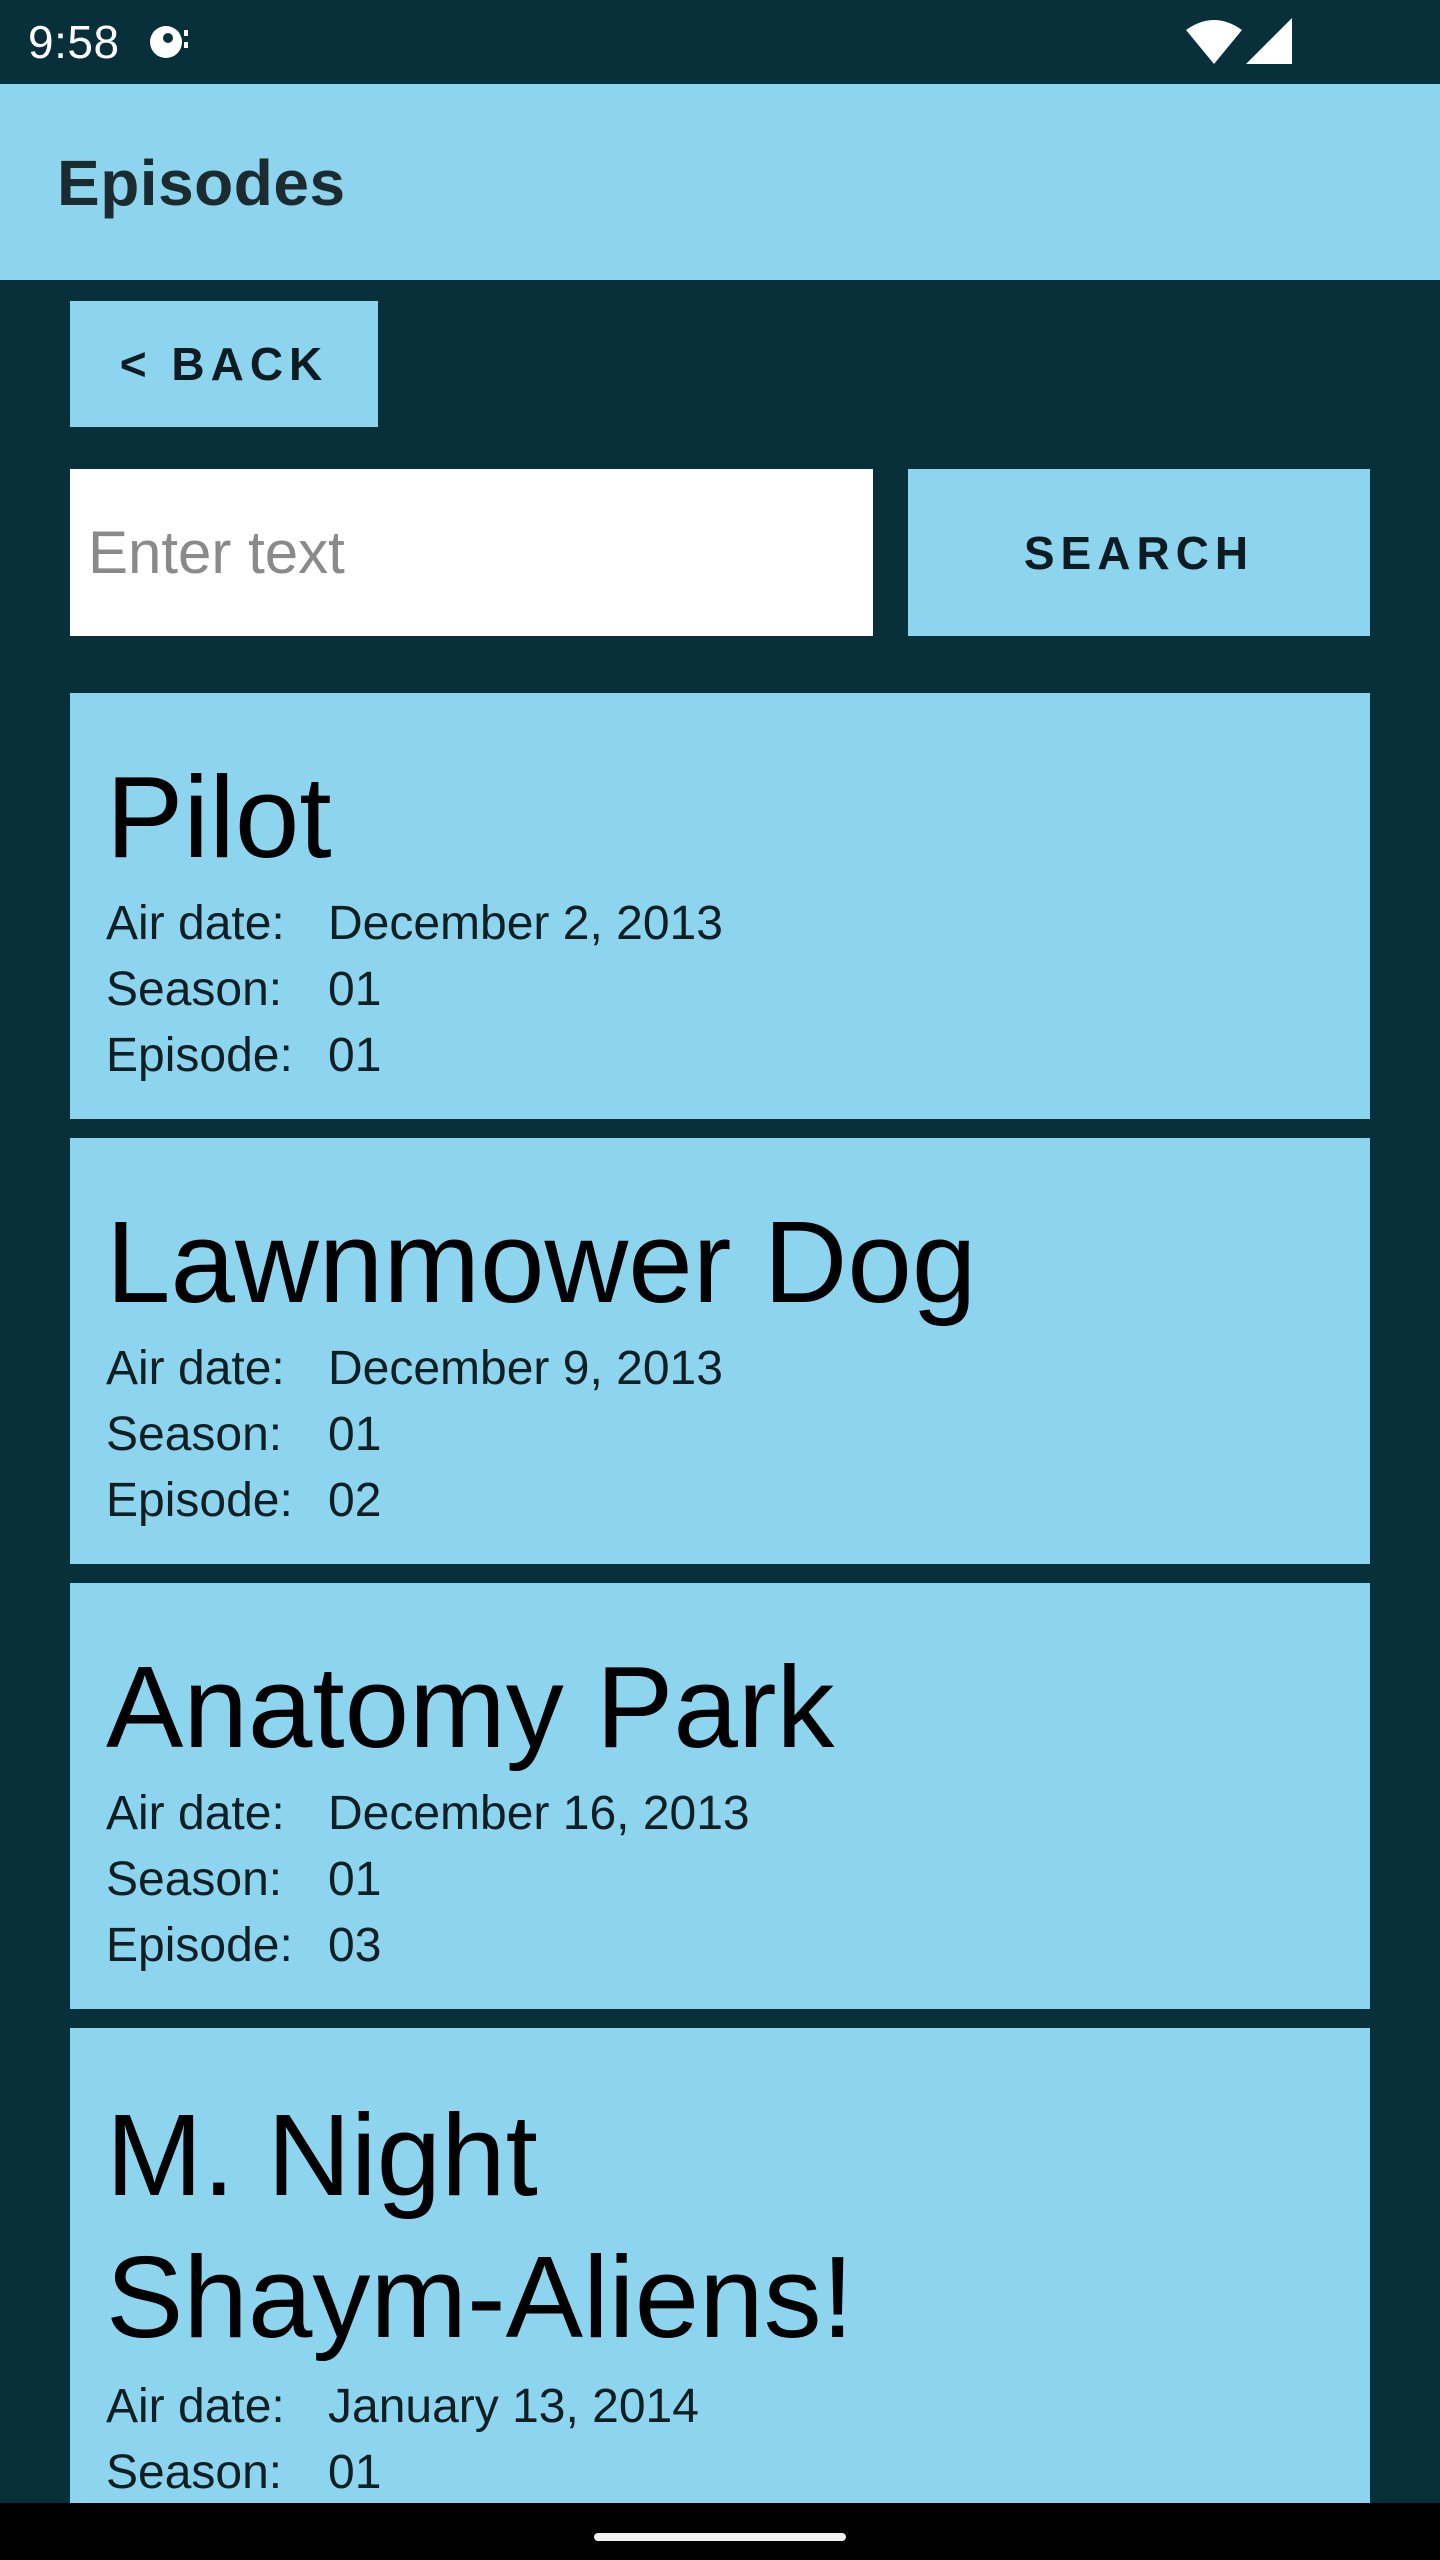 This screenshot has height=2560, width=1440. I want to click on navigation-bar, so click(720, 2531).